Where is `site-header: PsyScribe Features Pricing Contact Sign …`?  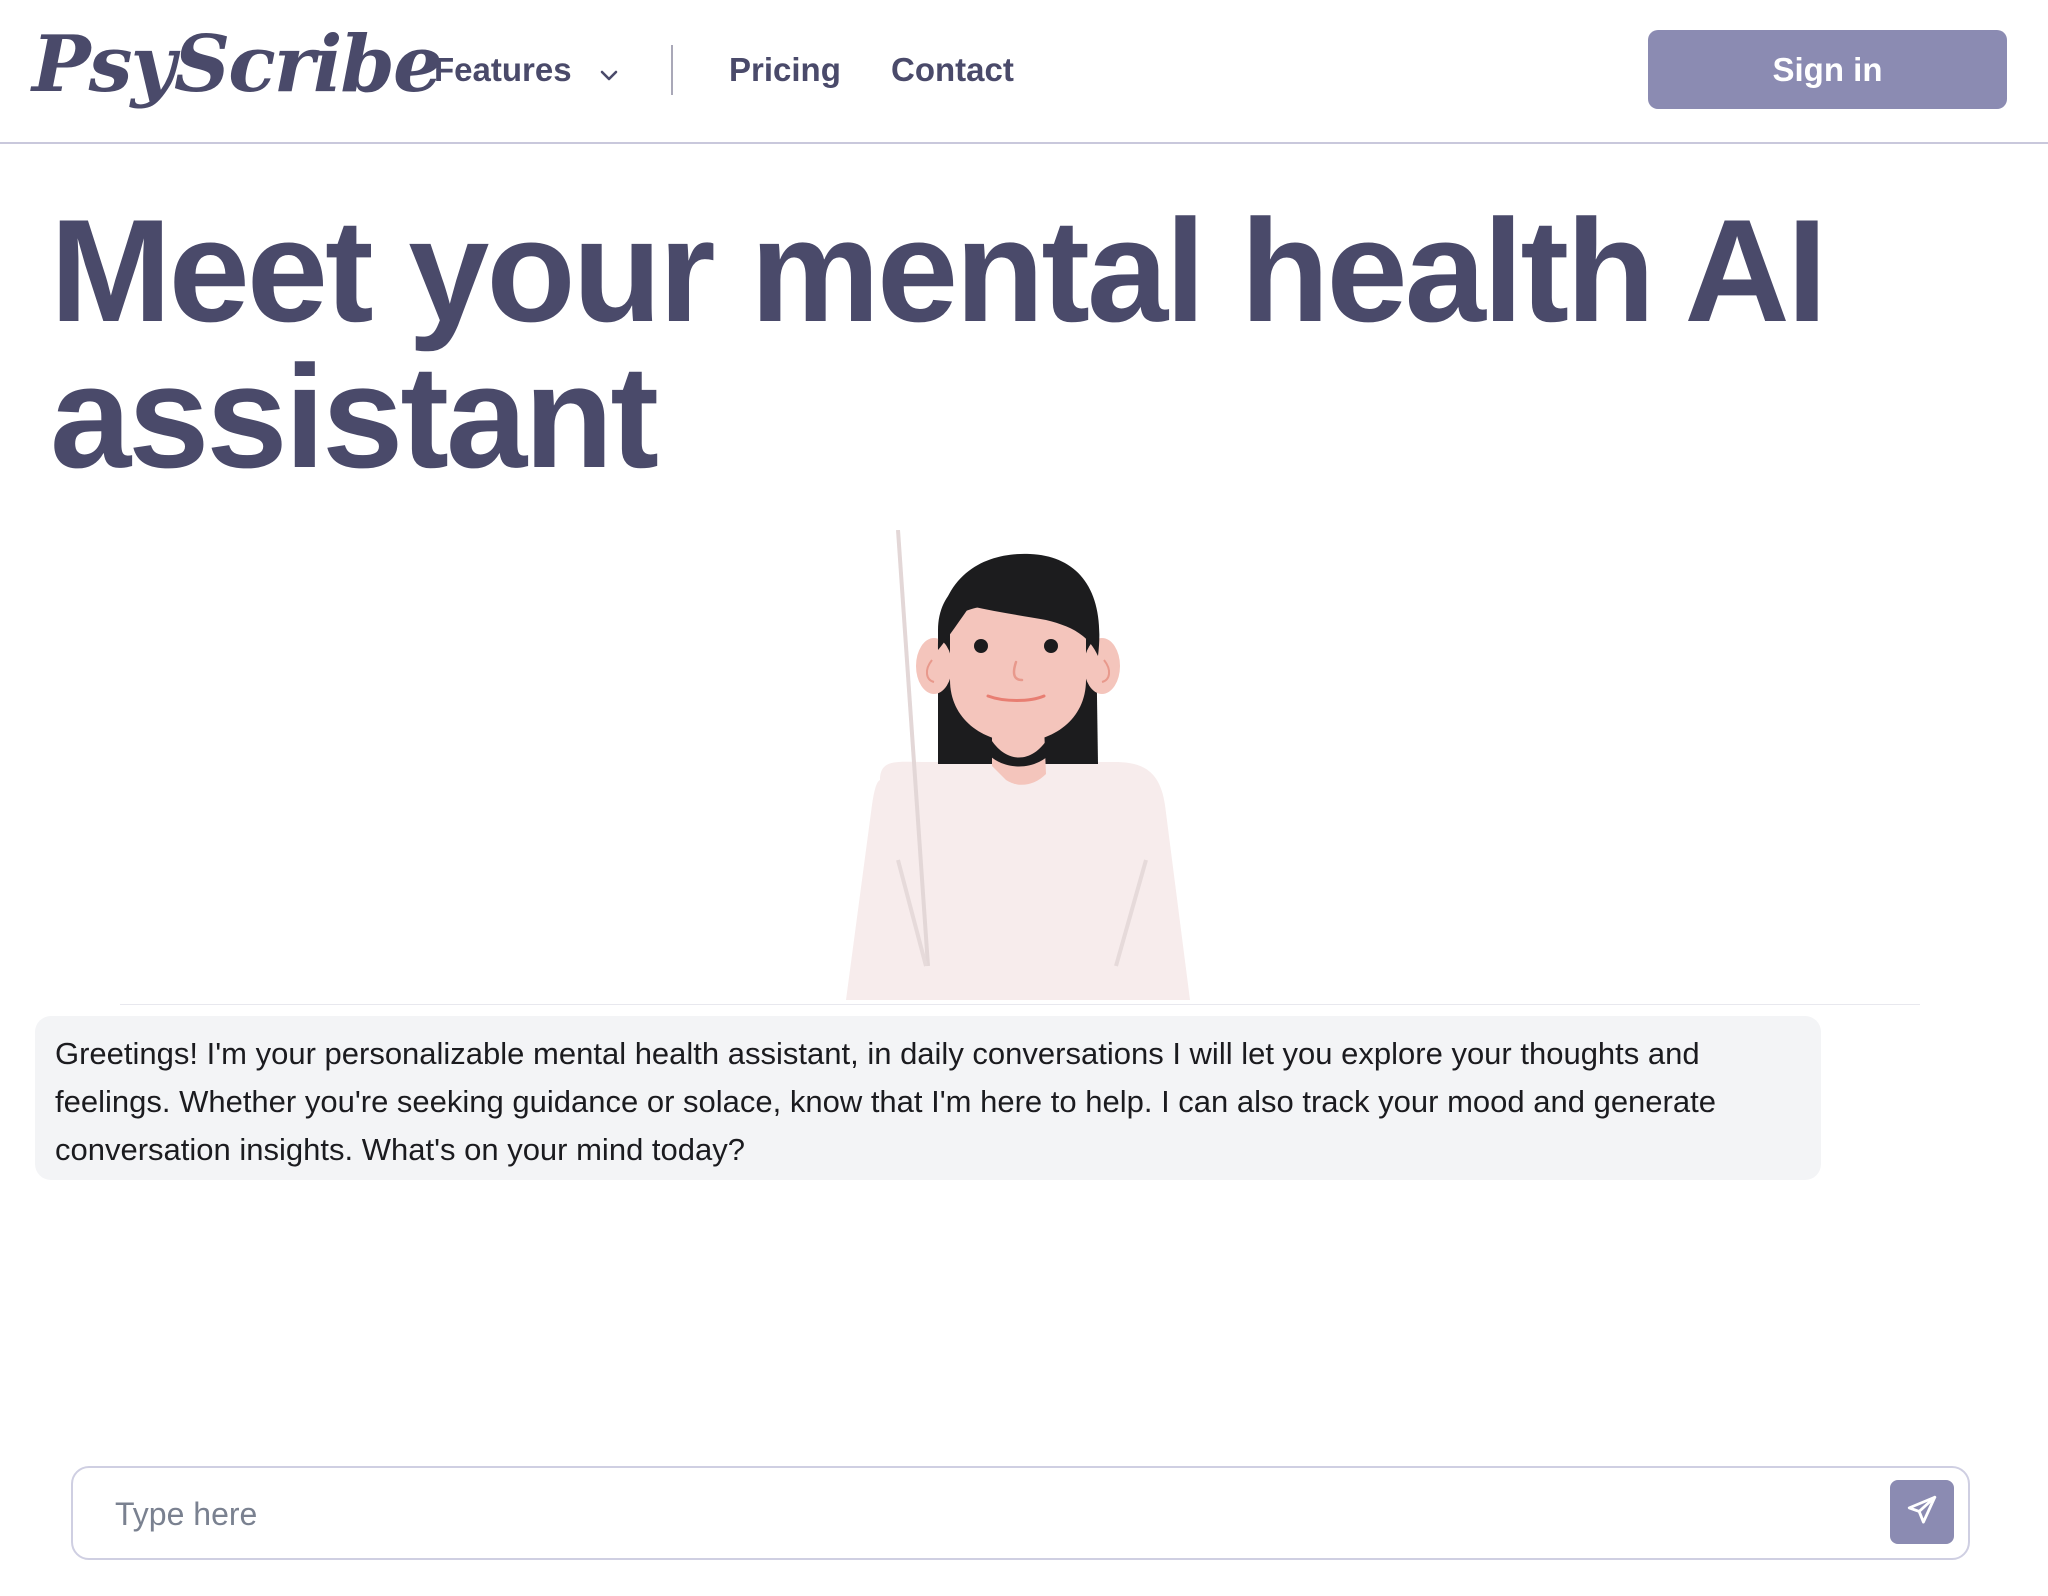 site-header: PsyScribe Features Pricing Contact Sign … is located at coordinates (1024, 72).